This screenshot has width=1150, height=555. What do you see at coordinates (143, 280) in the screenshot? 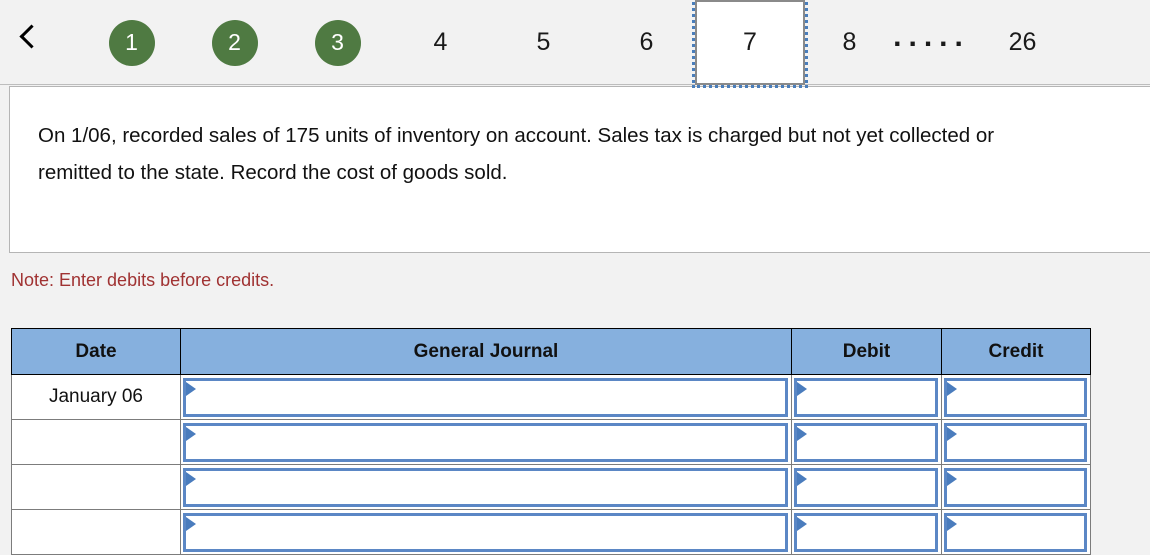
I see `note-text: Note: Enter debits before credits.` at bounding box center [143, 280].